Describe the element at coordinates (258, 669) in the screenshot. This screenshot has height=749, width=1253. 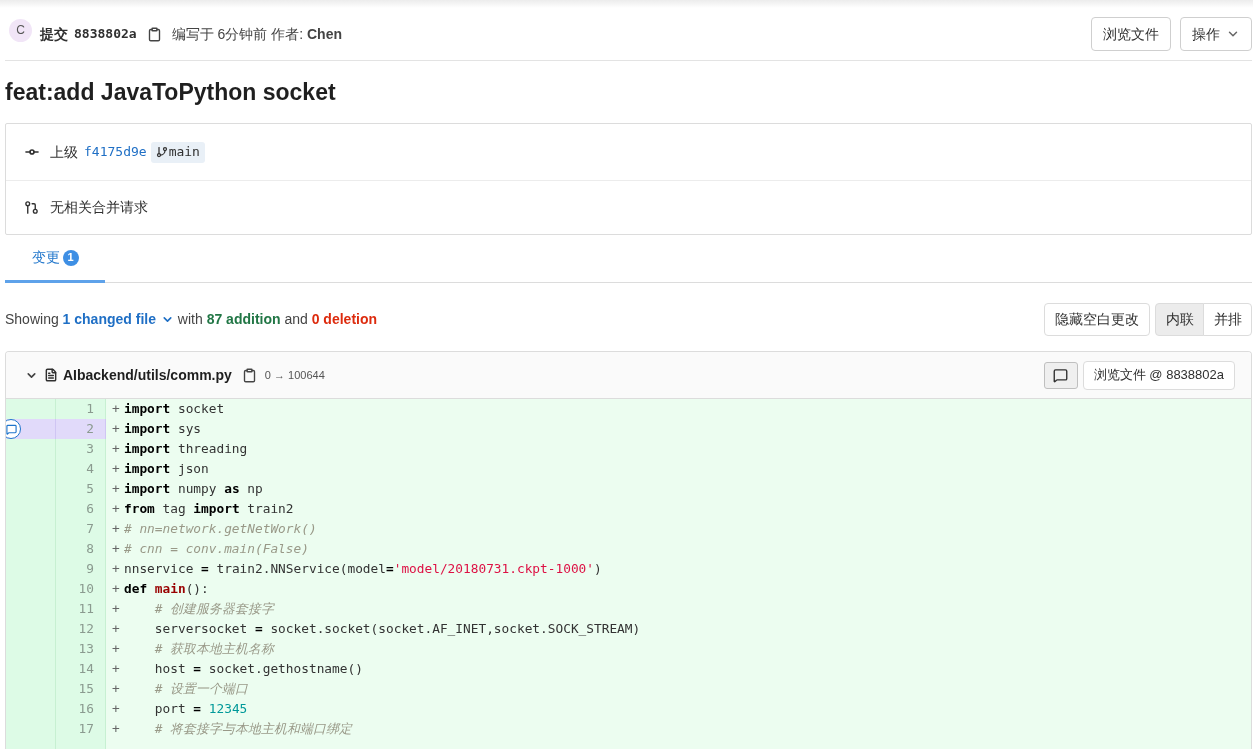
I see `code-line: host = socket.gethostname()` at that location.